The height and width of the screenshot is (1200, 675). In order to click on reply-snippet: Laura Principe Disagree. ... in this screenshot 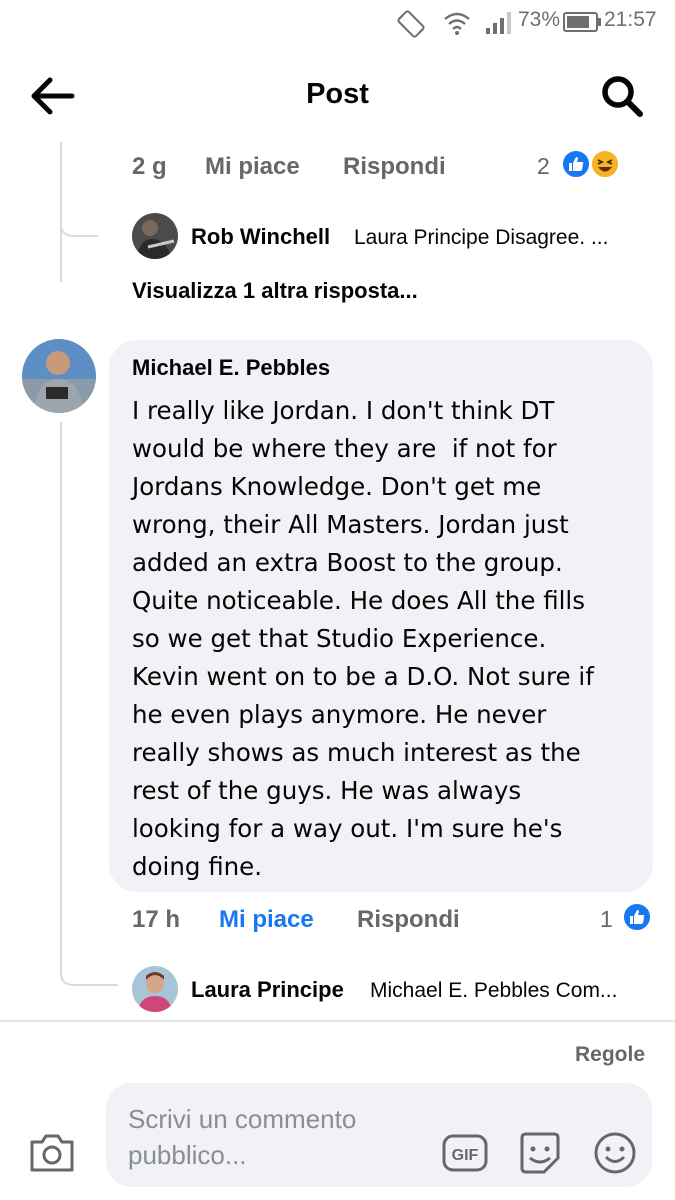, I will do `click(481, 238)`.